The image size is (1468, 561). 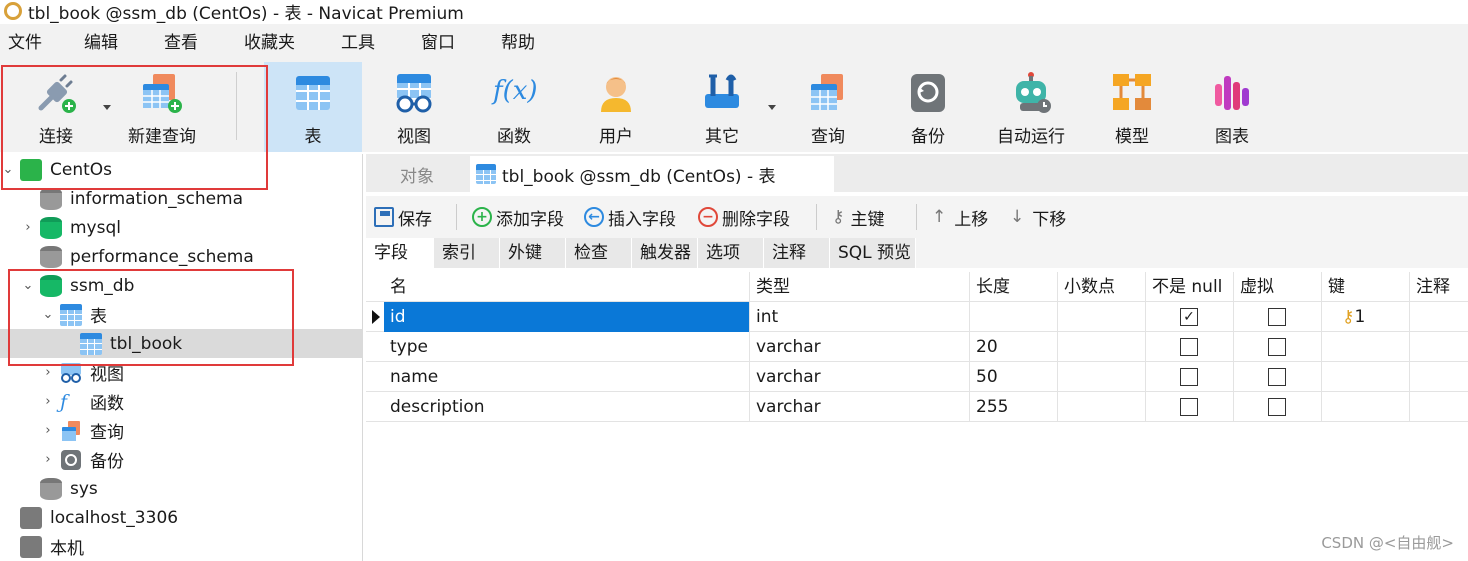 What do you see at coordinates (1014, 287) in the screenshot?
I see `column-header-length: 长度` at bounding box center [1014, 287].